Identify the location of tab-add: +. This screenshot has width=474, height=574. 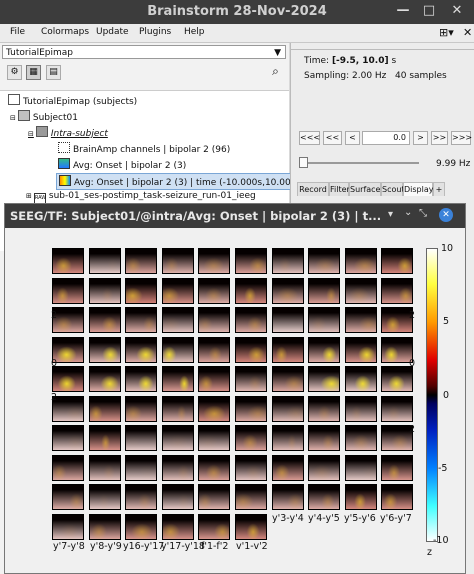
(439, 189).